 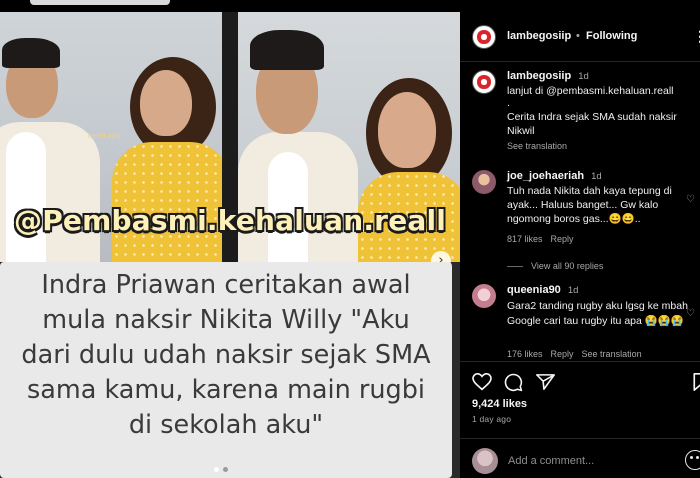 What do you see at coordinates (611, 36) in the screenshot?
I see `following-button: Following` at bounding box center [611, 36].